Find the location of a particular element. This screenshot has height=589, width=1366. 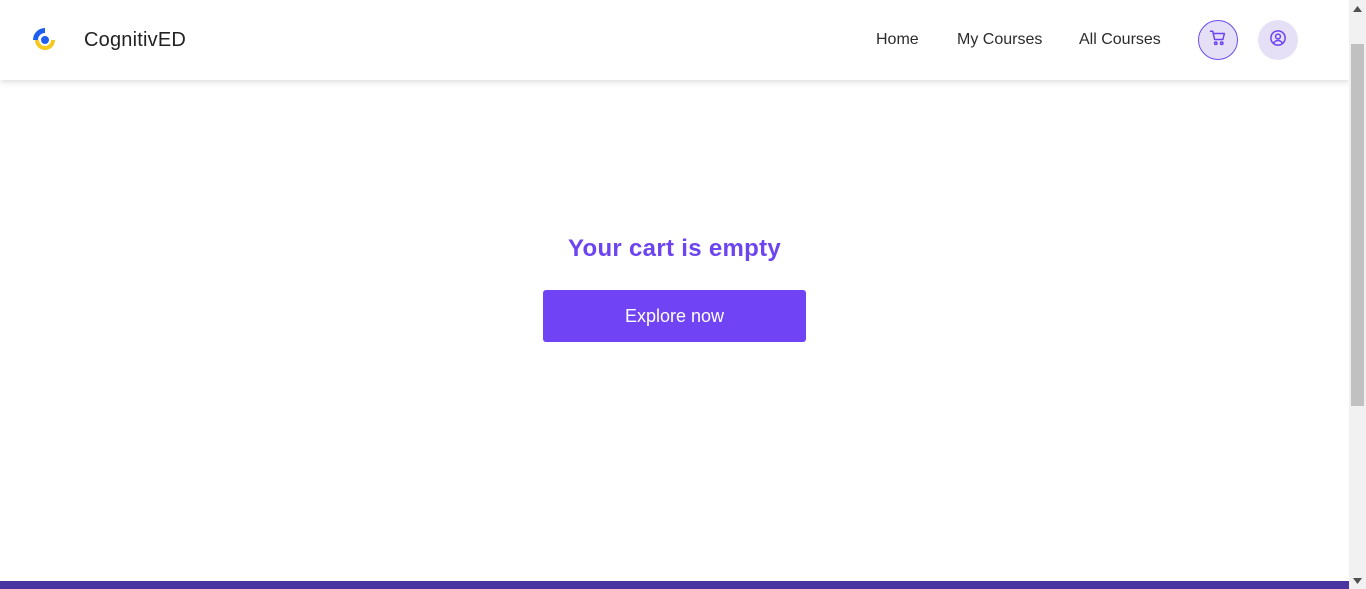

scrollbar-thumb is located at coordinates (1357, 225).